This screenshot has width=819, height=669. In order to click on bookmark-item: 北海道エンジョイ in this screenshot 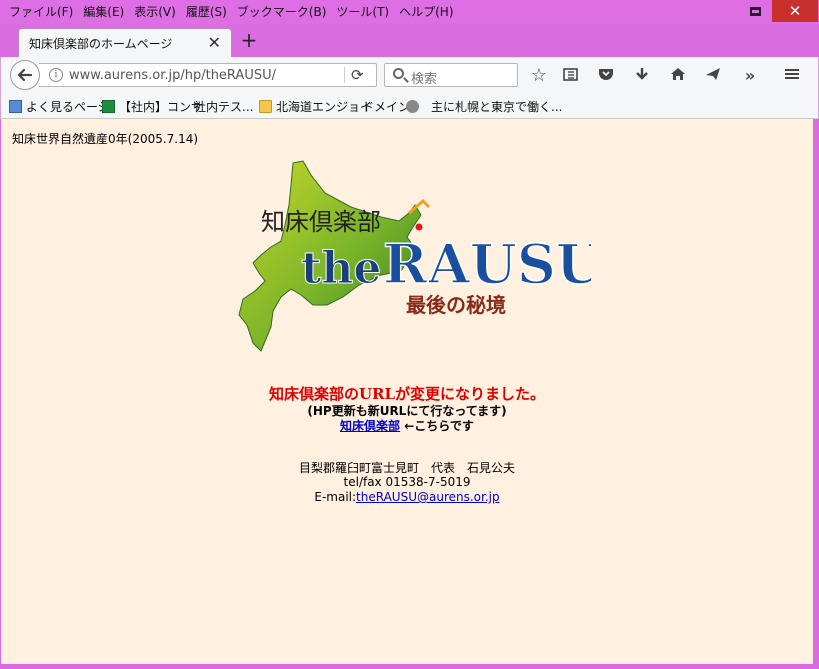, I will do `click(315, 106)`.